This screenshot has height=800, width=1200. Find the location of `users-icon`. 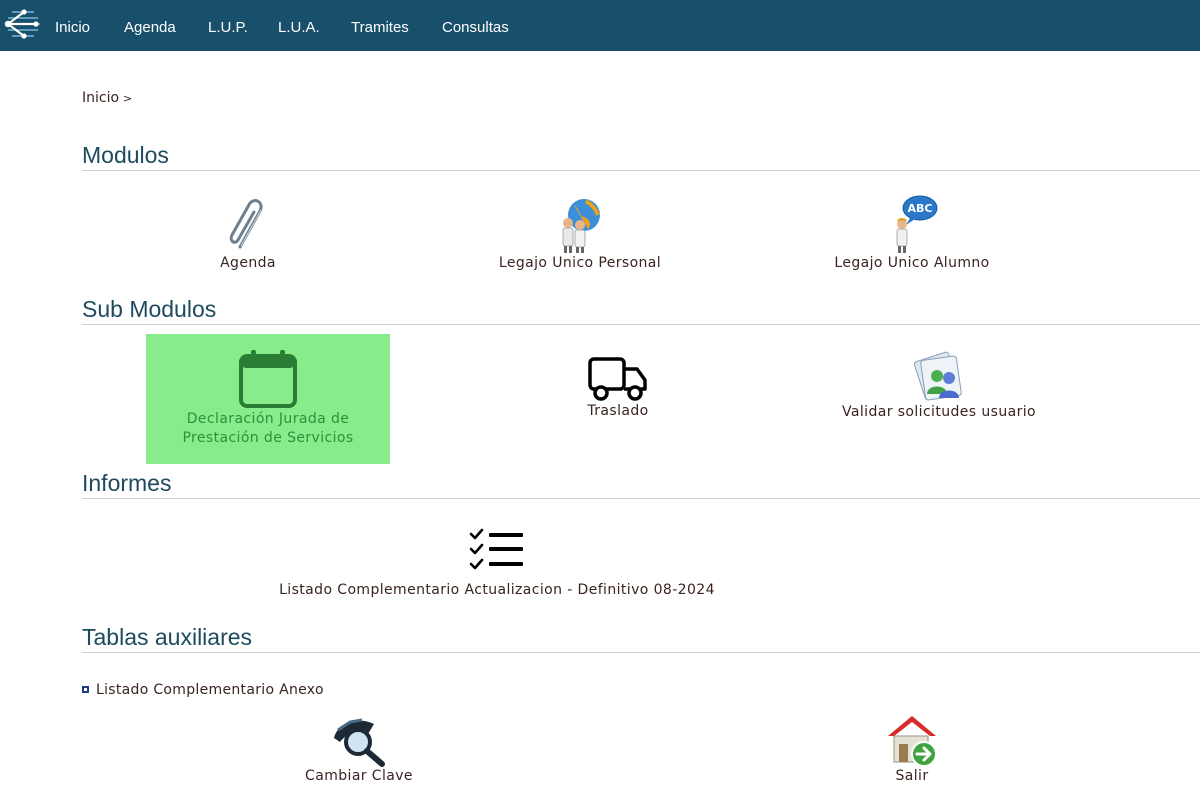

users-icon is located at coordinates (937, 376).